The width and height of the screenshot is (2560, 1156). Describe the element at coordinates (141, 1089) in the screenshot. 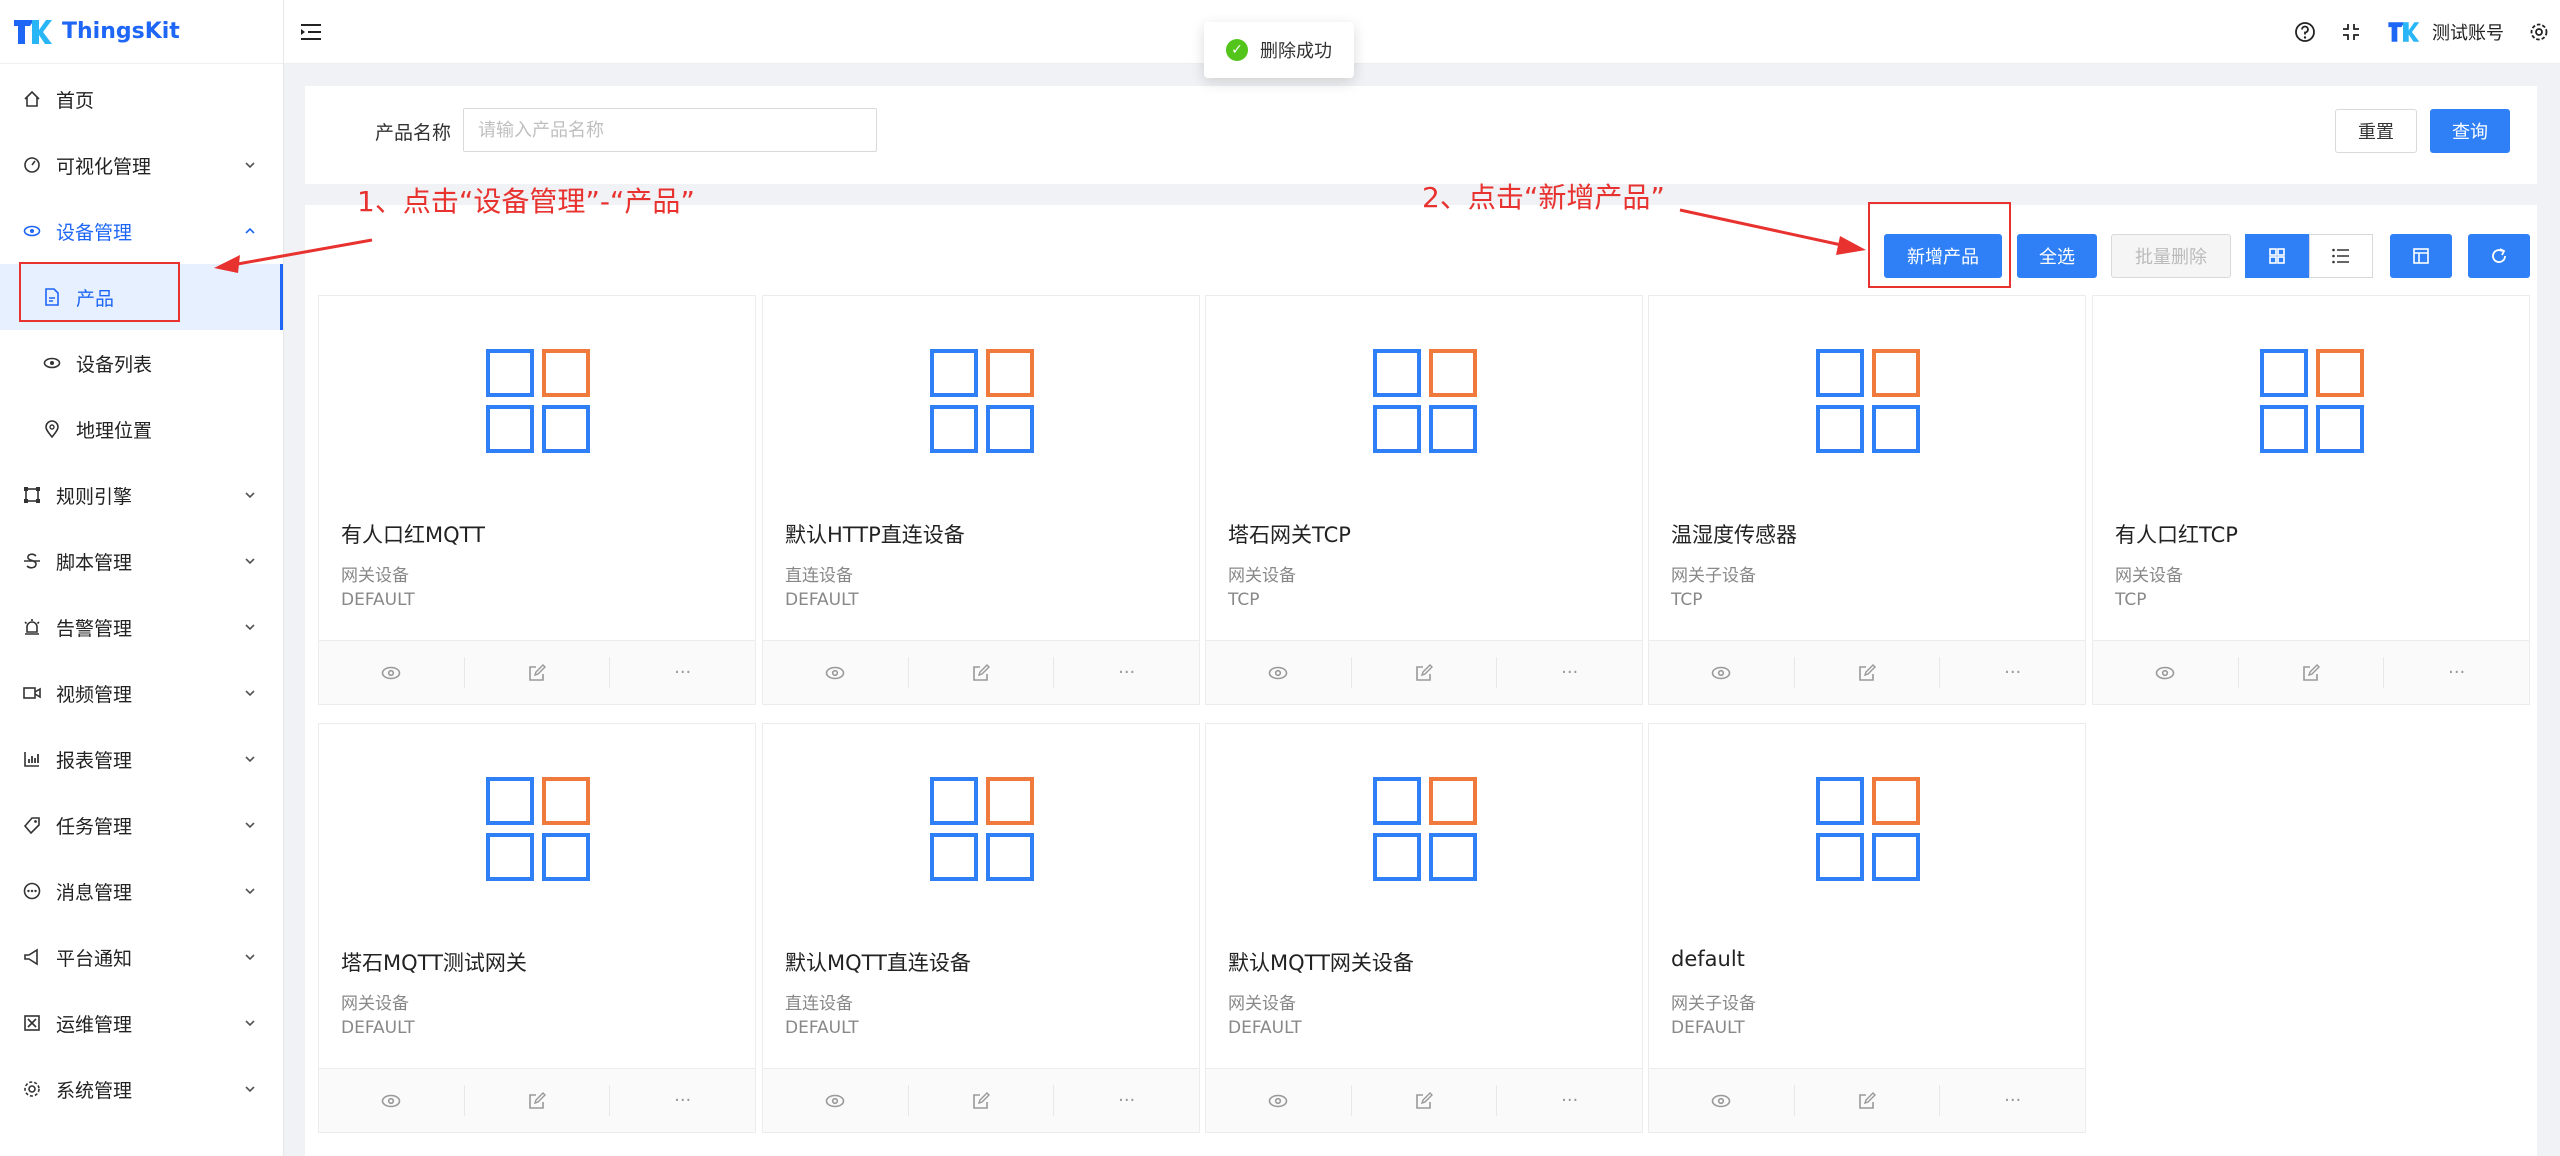

I see `sidebar-item-system: 系统管理` at that location.